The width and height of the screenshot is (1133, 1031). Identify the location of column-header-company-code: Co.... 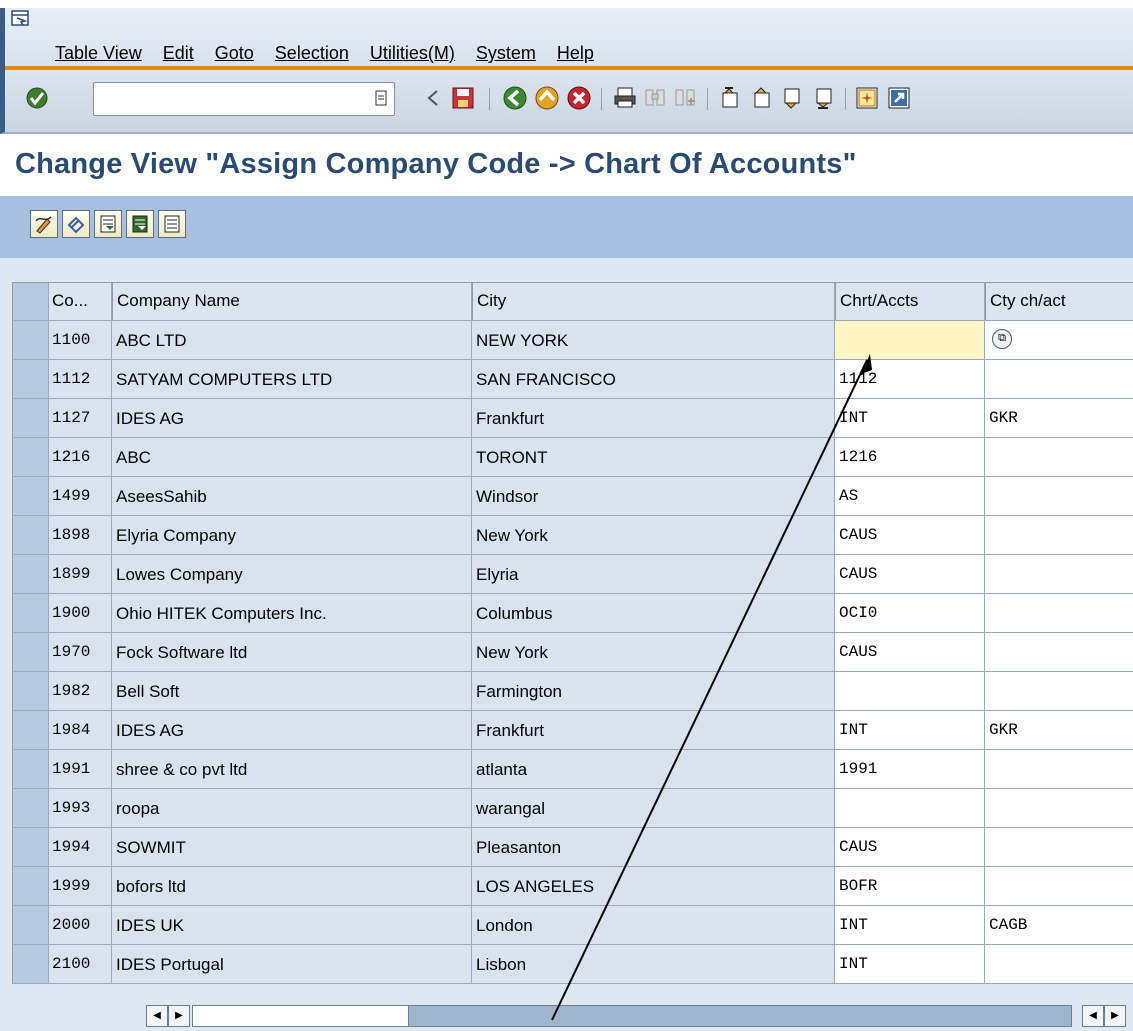
(80, 301).